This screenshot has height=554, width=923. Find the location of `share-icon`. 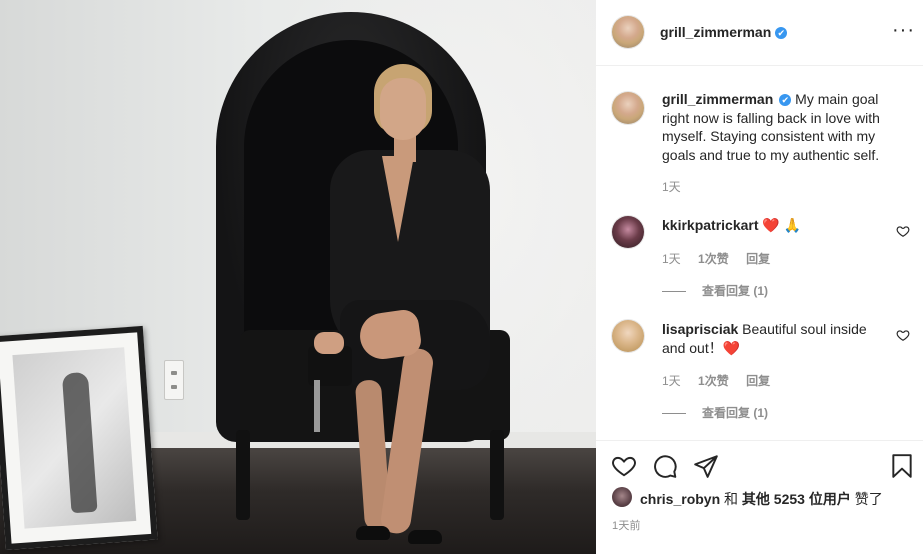

share-icon is located at coordinates (706, 466).